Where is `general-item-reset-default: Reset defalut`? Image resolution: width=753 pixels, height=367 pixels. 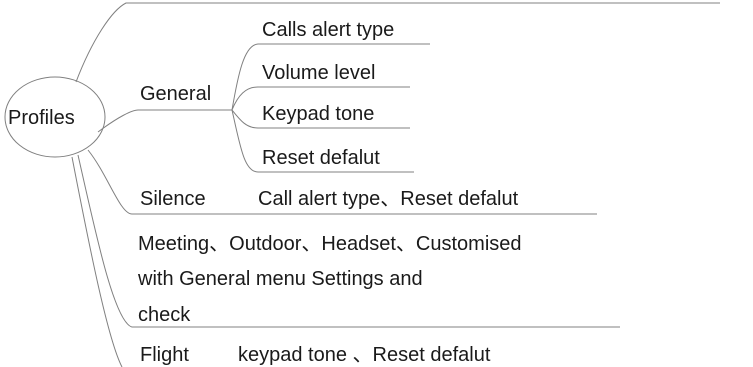 general-item-reset-default: Reset defalut is located at coordinates (321, 158).